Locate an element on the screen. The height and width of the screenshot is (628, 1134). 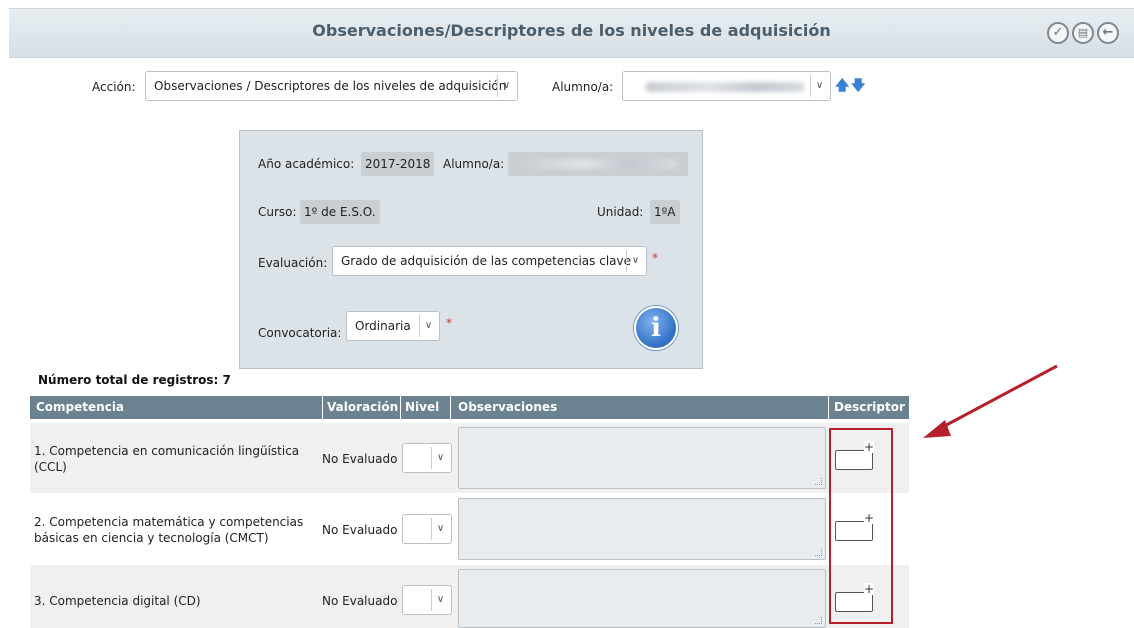
curso-value: 1º de E.S.O. is located at coordinates (340, 212).